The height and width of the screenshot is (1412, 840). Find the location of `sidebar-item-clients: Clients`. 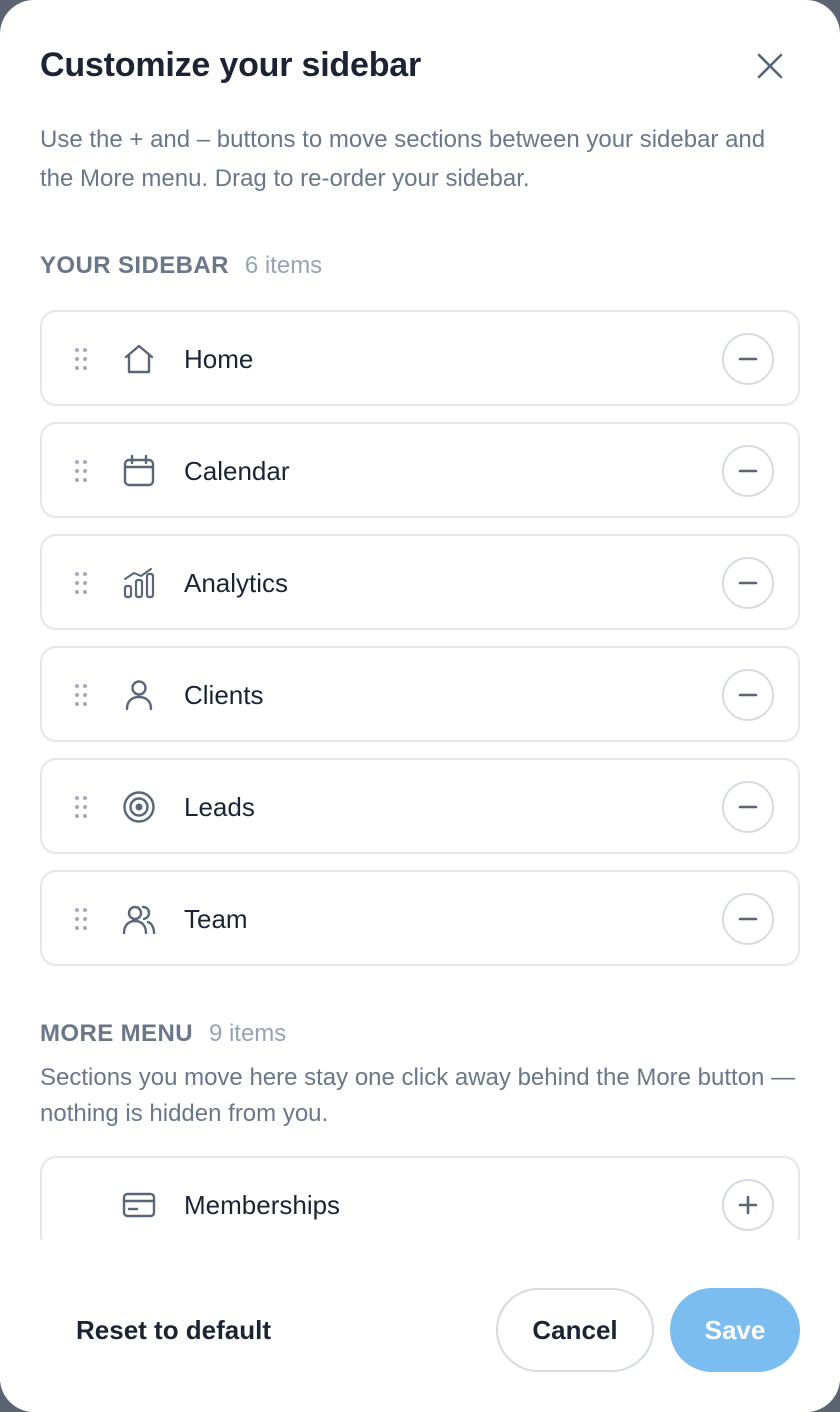

sidebar-item-clients: Clients is located at coordinates (420, 694).